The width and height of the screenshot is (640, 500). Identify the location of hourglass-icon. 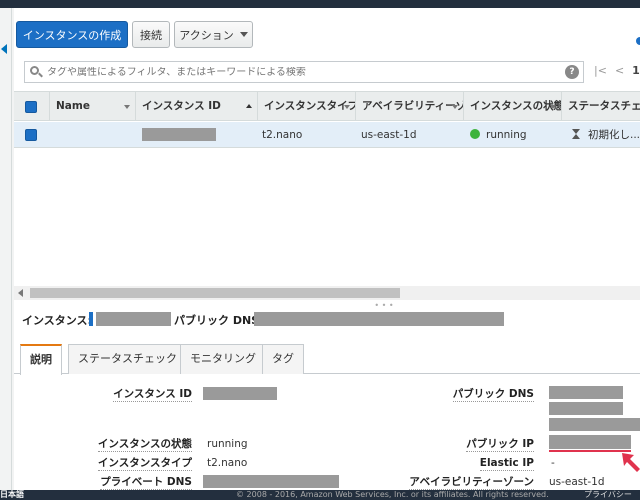
(576, 134).